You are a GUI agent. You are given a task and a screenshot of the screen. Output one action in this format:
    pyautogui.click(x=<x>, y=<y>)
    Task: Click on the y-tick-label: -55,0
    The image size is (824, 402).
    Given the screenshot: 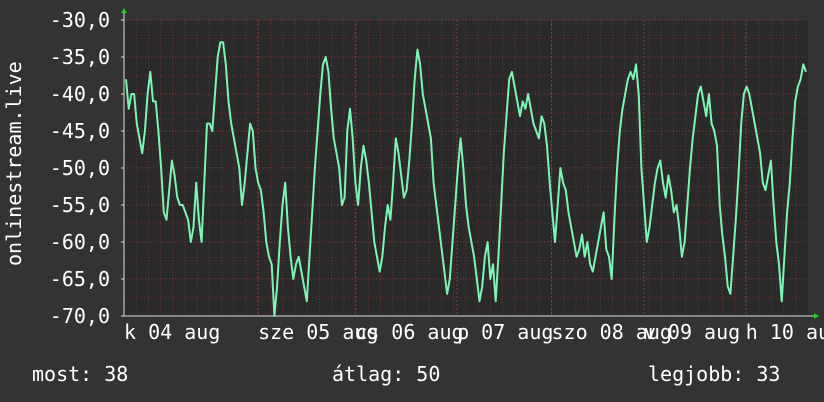 What is the action you would take?
    pyautogui.click(x=80, y=205)
    